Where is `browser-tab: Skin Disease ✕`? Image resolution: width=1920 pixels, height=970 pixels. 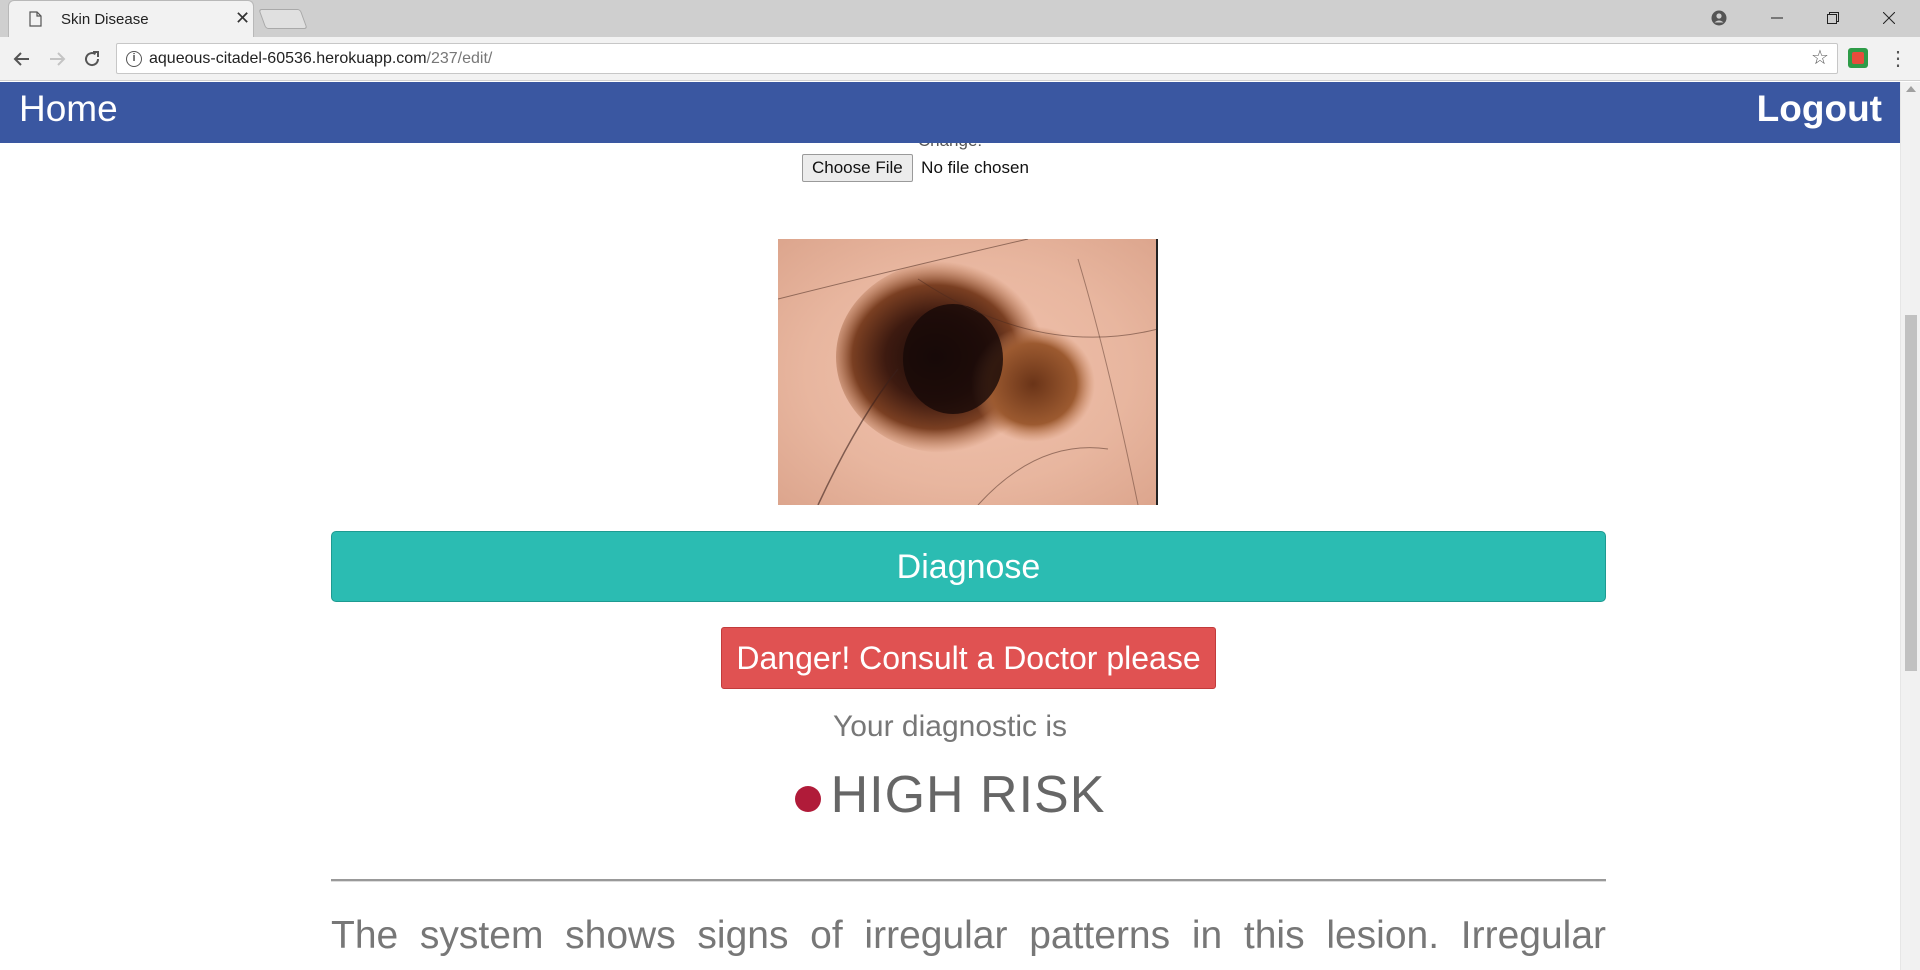 browser-tab: Skin Disease ✕ is located at coordinates (131, 18).